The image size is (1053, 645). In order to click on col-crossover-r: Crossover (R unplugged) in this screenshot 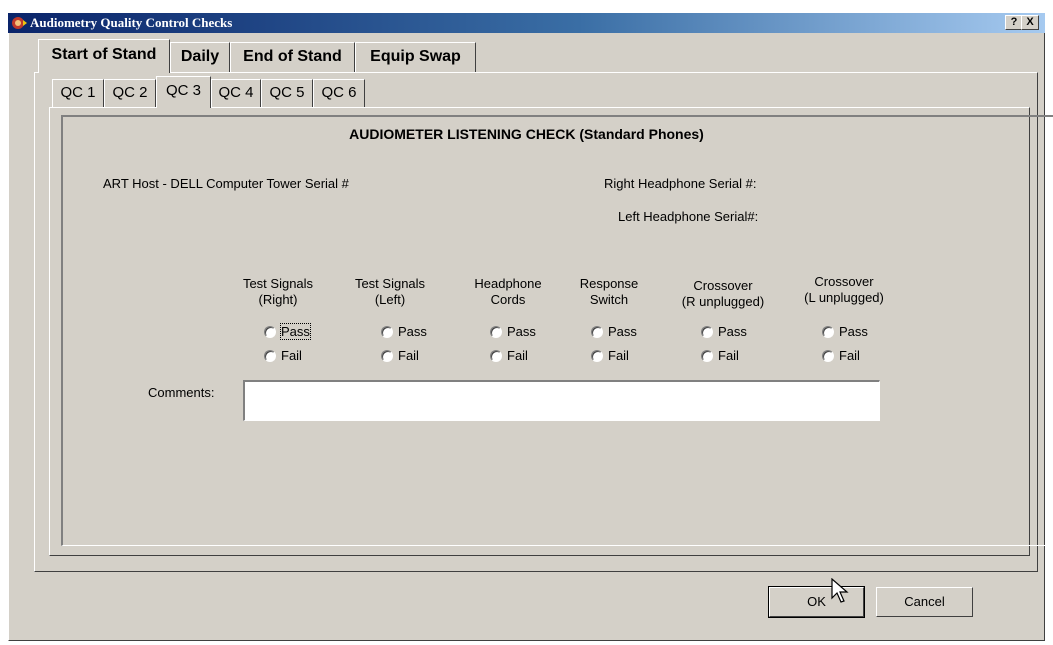, I will do `click(723, 293)`.